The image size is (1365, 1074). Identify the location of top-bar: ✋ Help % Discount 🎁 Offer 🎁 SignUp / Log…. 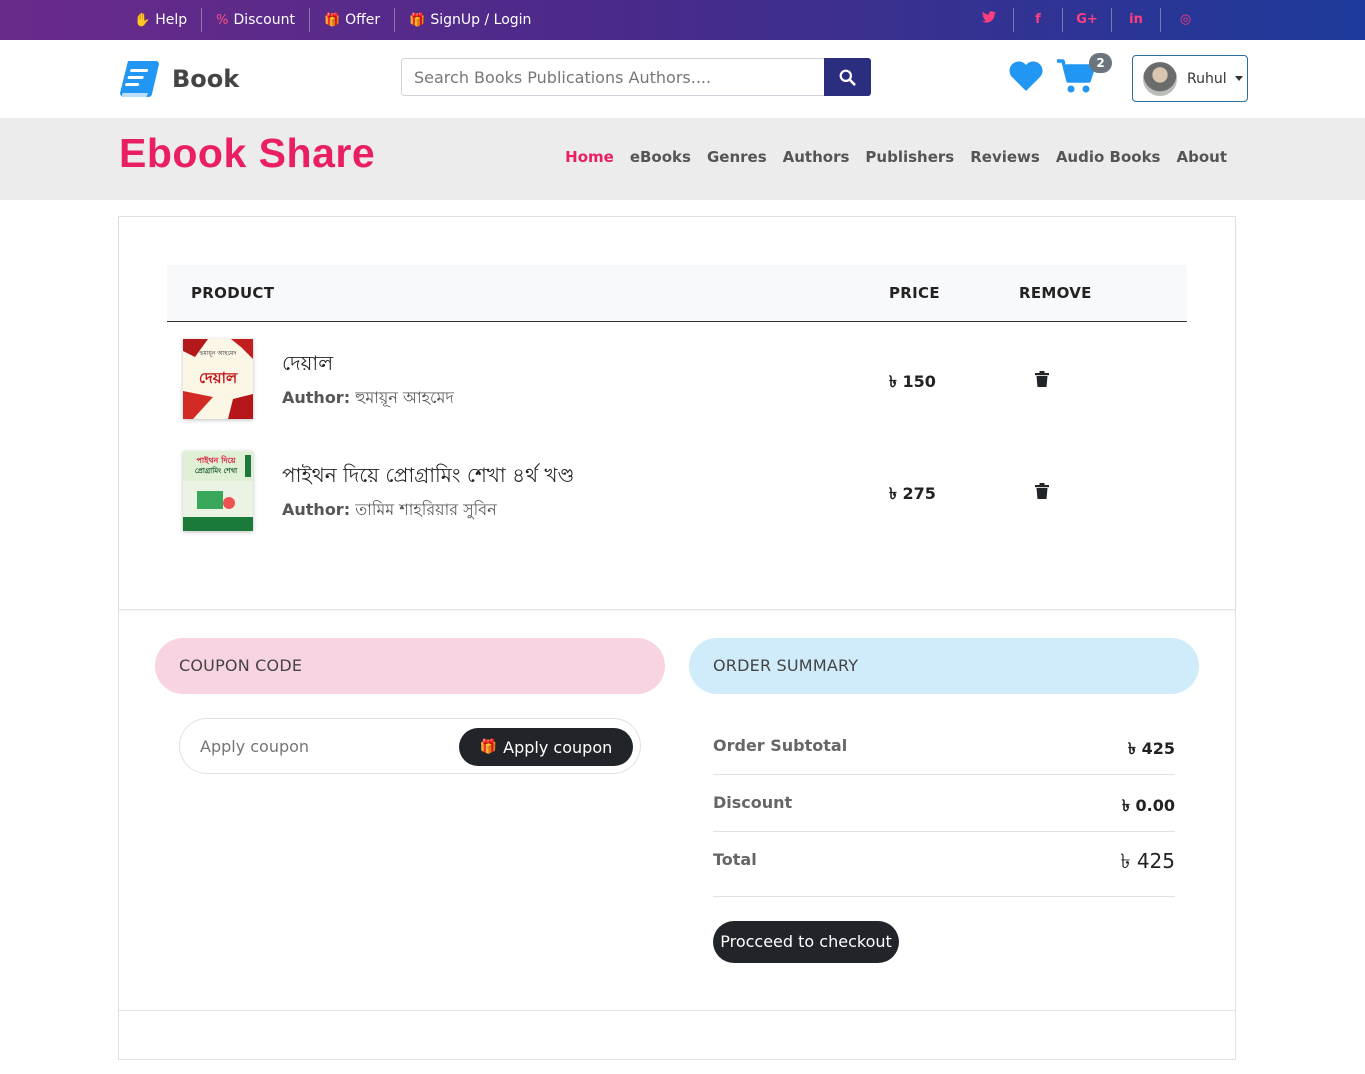
(682, 20).